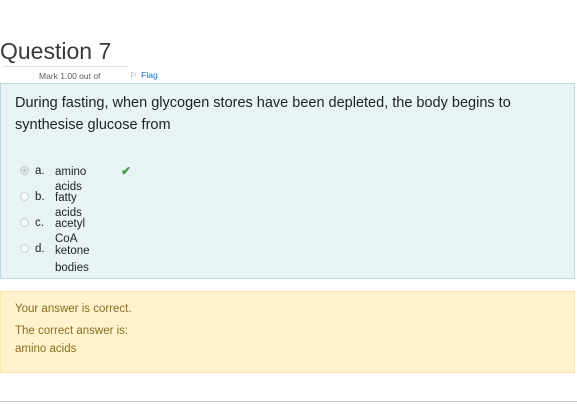 Image resolution: width=577 pixels, height=404 pixels. I want to click on question-title: Question 7, so click(56, 51).